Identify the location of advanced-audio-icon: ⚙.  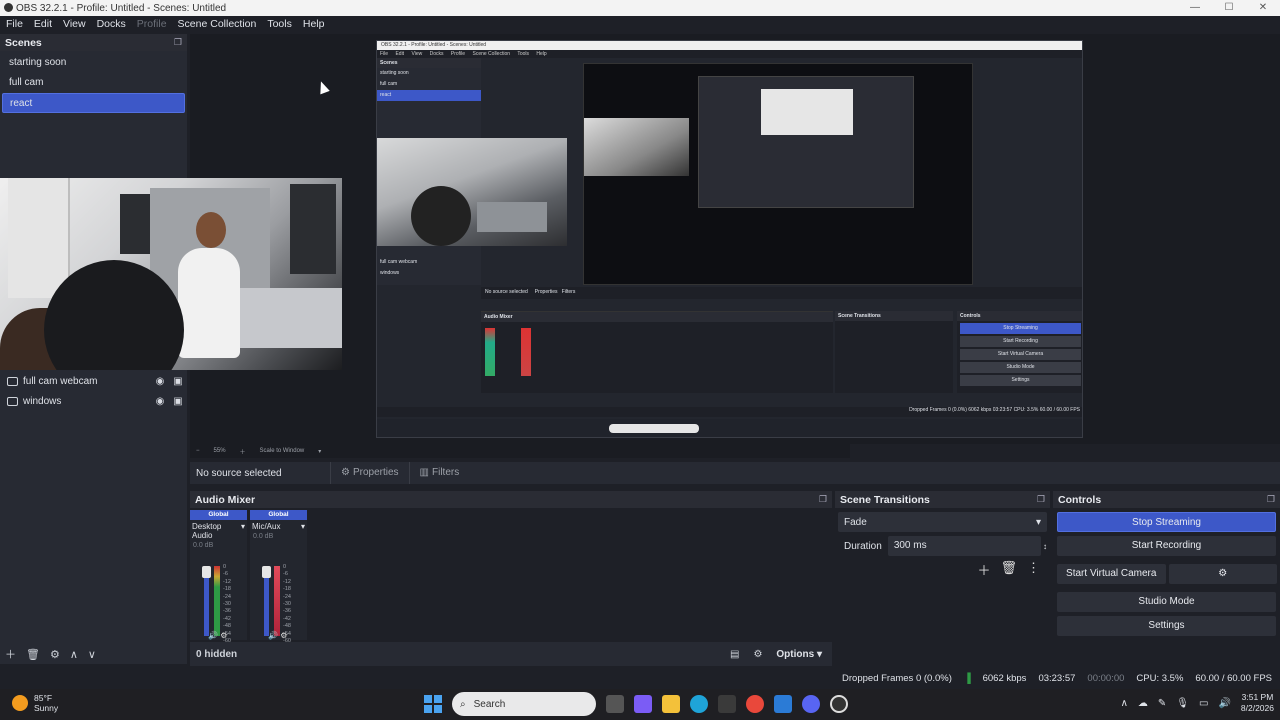
(757, 654).